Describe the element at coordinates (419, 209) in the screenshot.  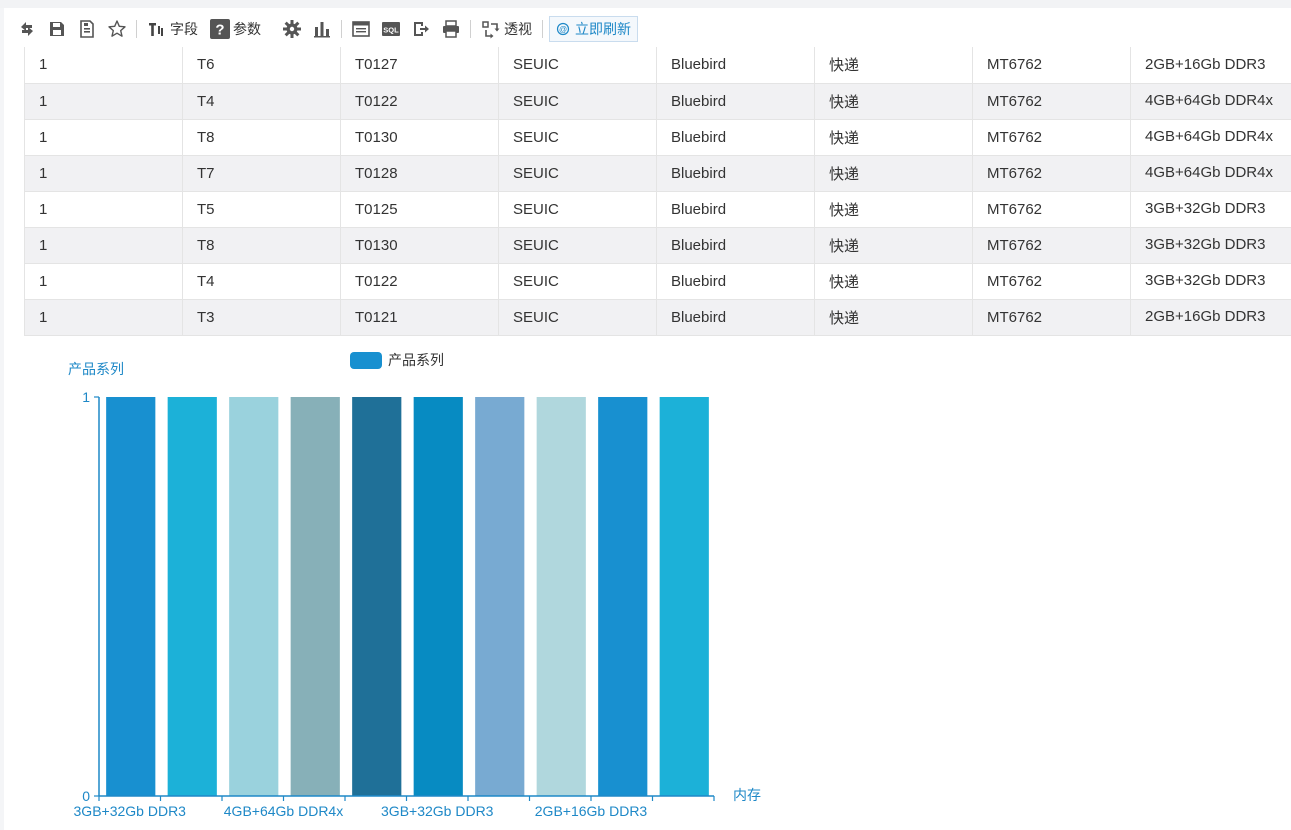
I see `table-cell: T0125` at that location.